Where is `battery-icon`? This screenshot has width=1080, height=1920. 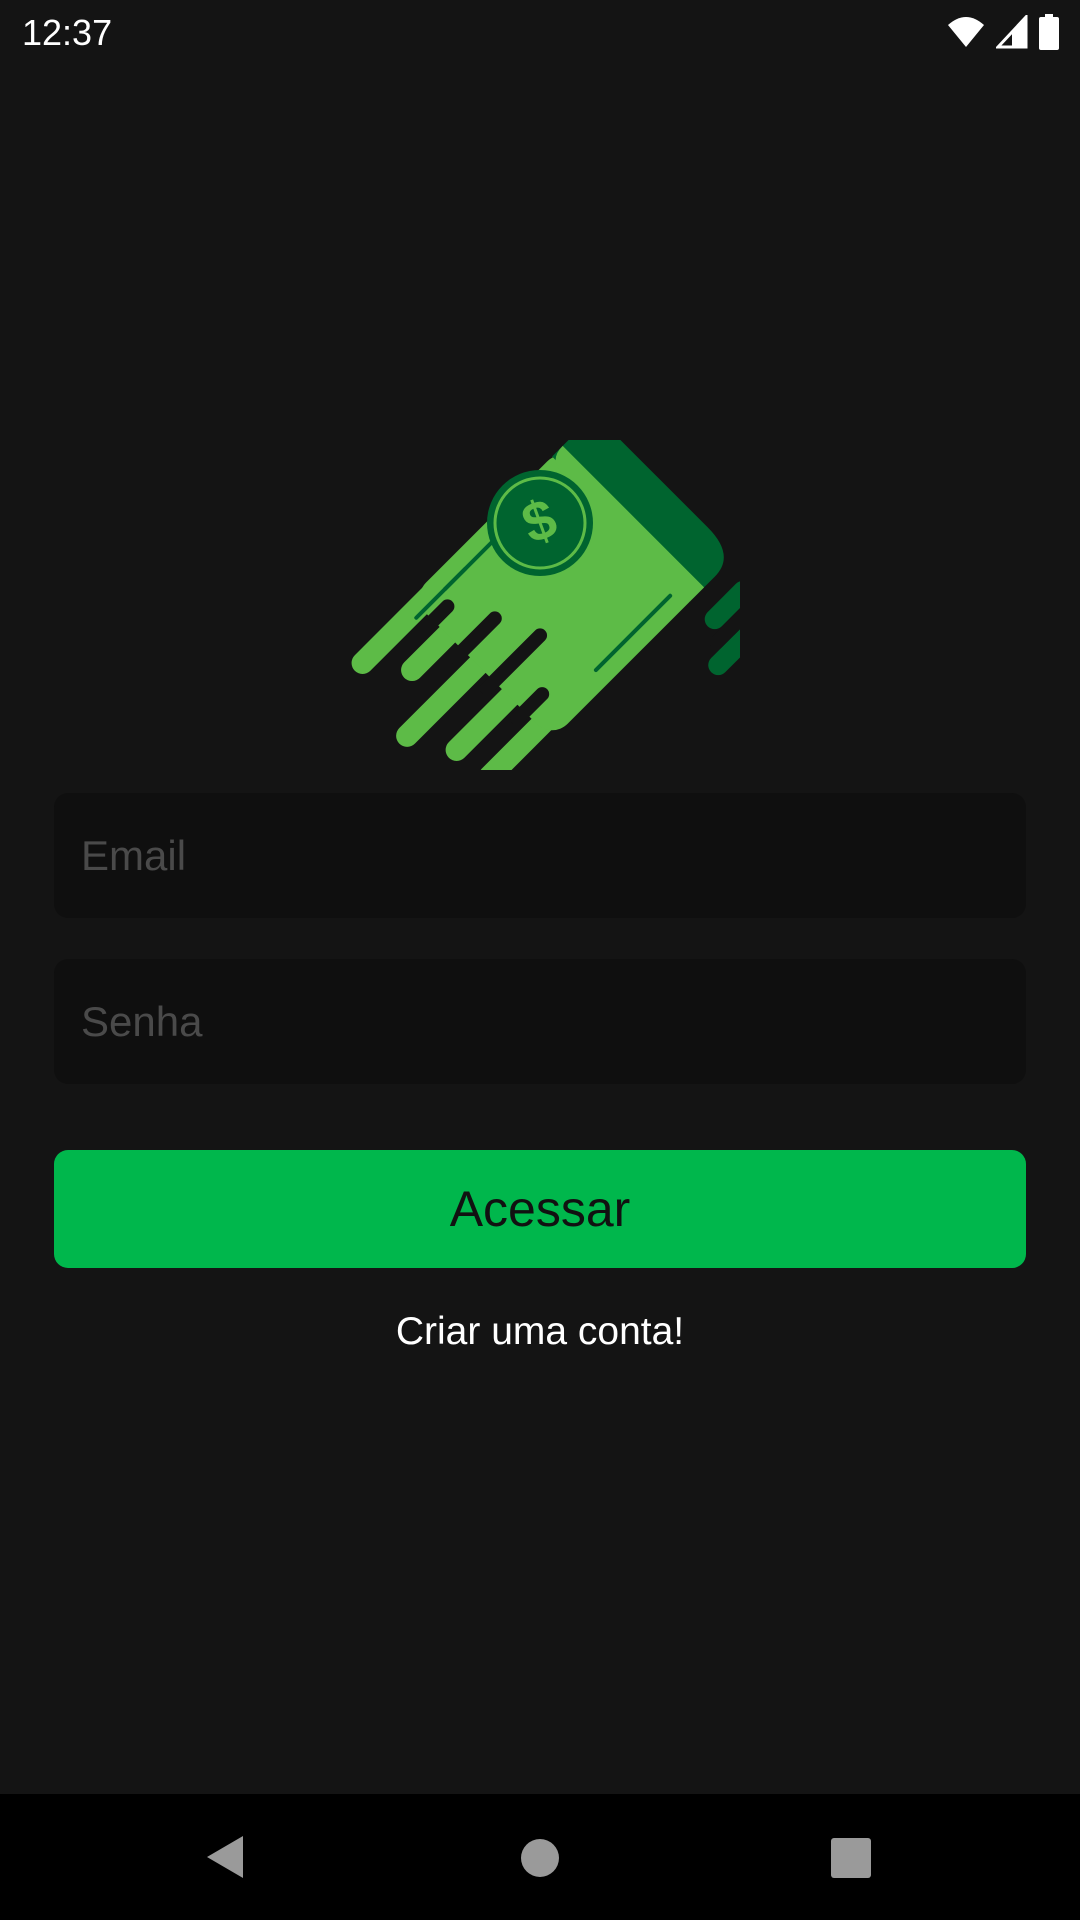 battery-icon is located at coordinates (1049, 32).